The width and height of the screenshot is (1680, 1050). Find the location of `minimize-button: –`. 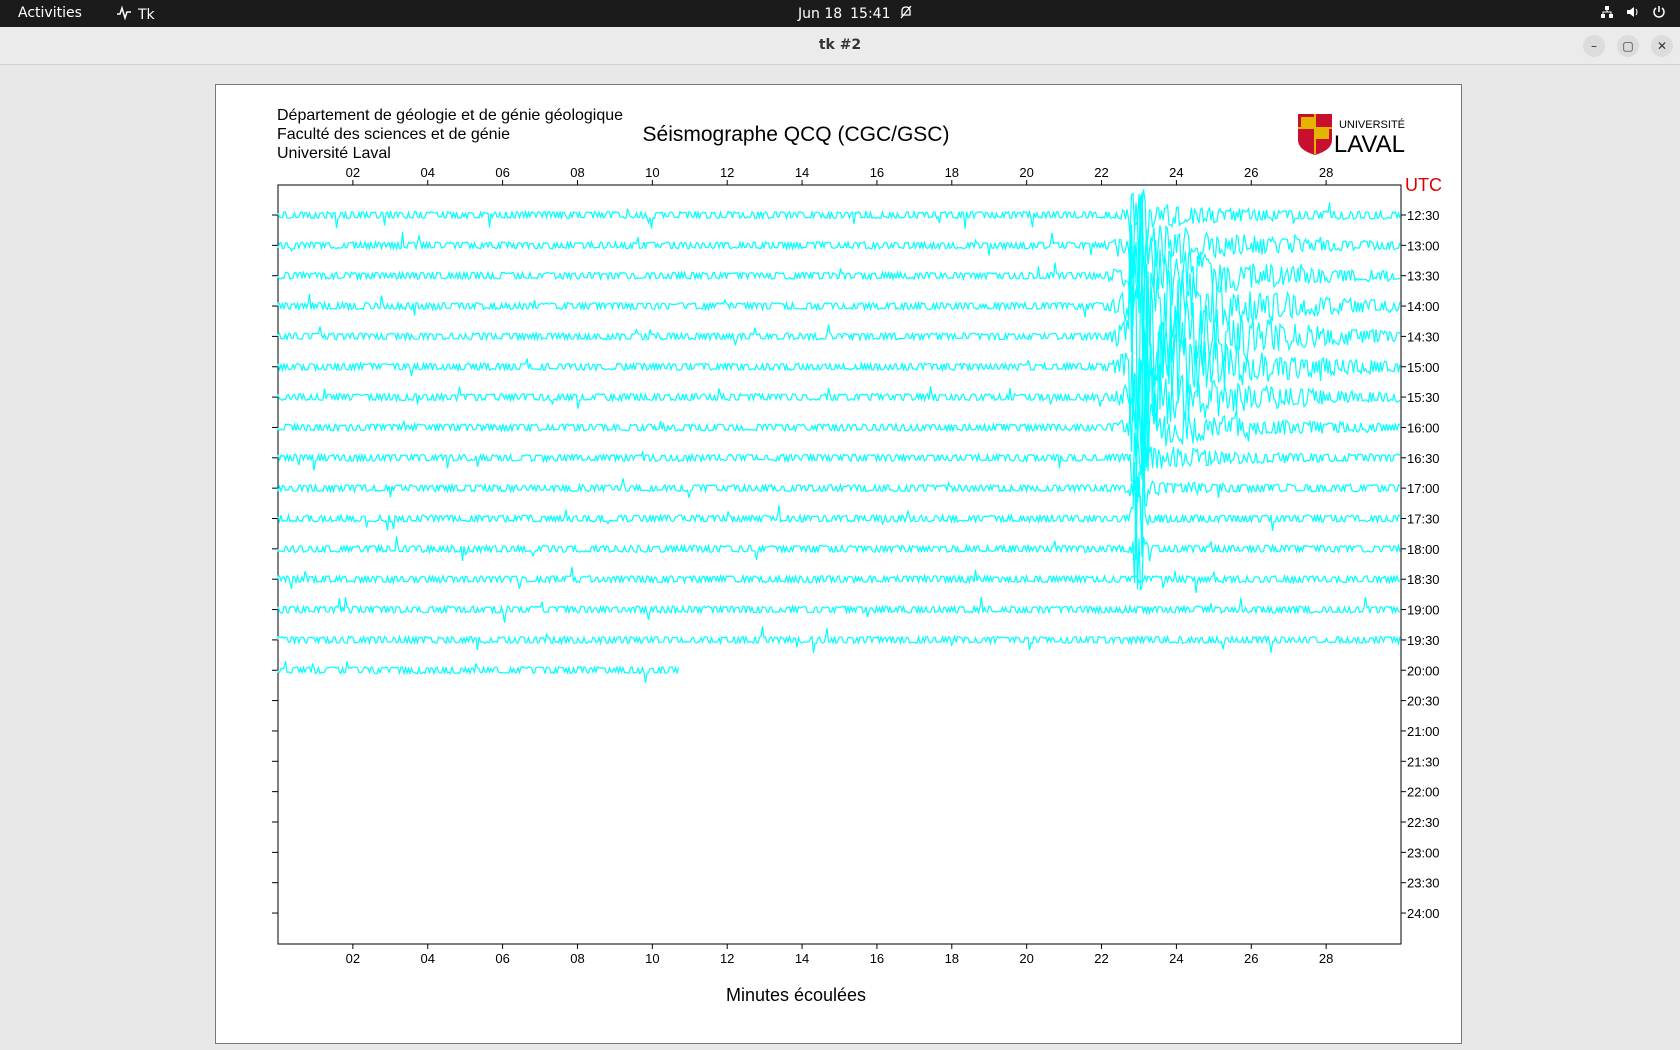

minimize-button: – is located at coordinates (1594, 46).